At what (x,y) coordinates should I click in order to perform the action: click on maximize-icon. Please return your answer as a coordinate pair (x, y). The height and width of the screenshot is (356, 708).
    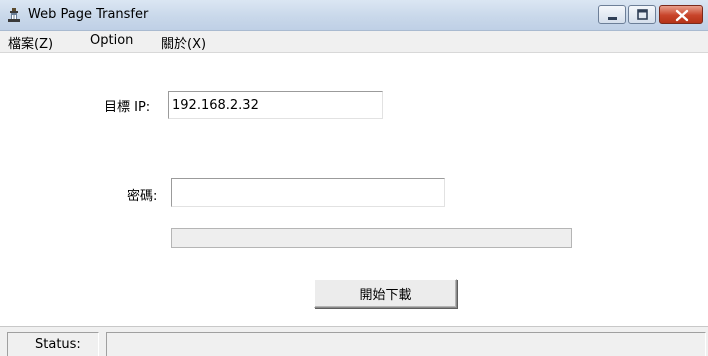
    Looking at the image, I should click on (642, 14).